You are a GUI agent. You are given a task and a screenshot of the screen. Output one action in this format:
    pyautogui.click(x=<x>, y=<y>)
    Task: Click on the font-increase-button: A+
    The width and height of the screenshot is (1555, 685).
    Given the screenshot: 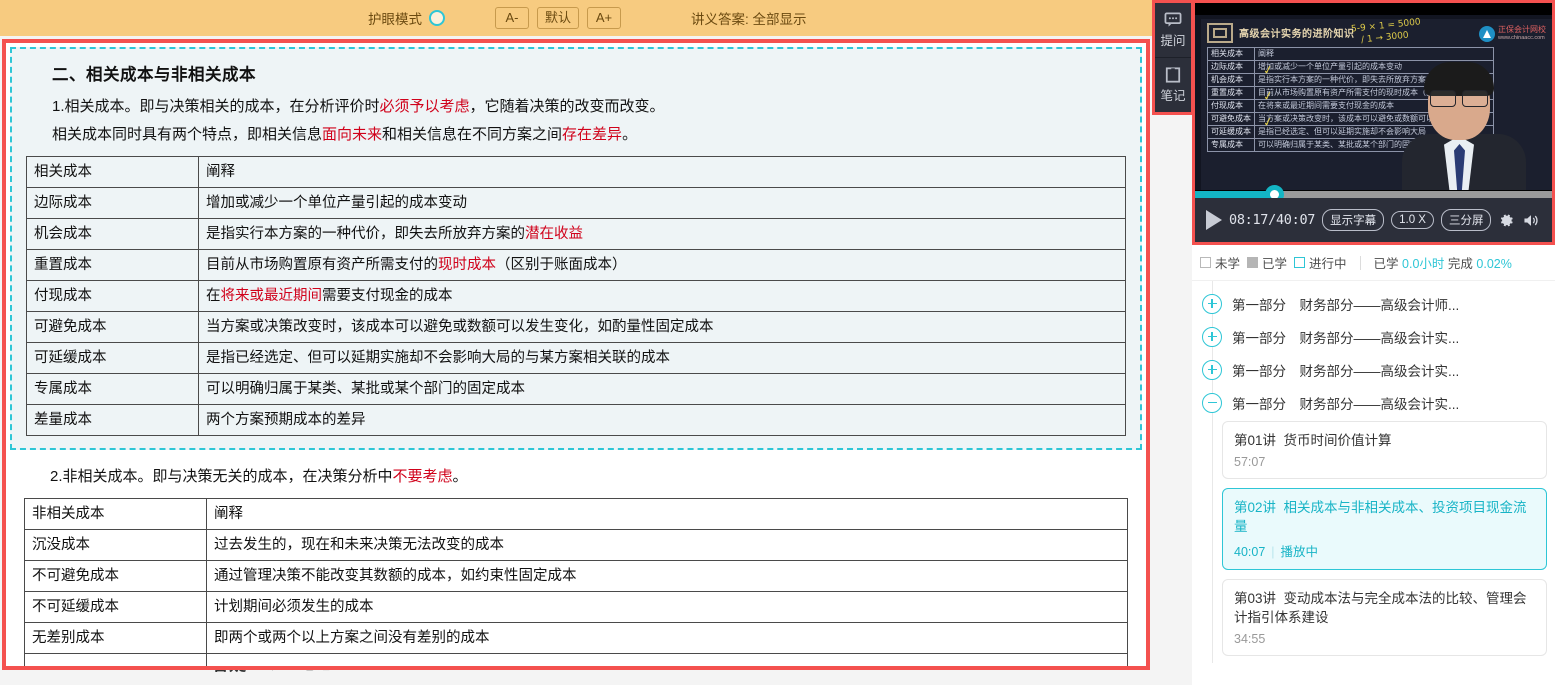 What is the action you would take?
    pyautogui.click(x=604, y=18)
    